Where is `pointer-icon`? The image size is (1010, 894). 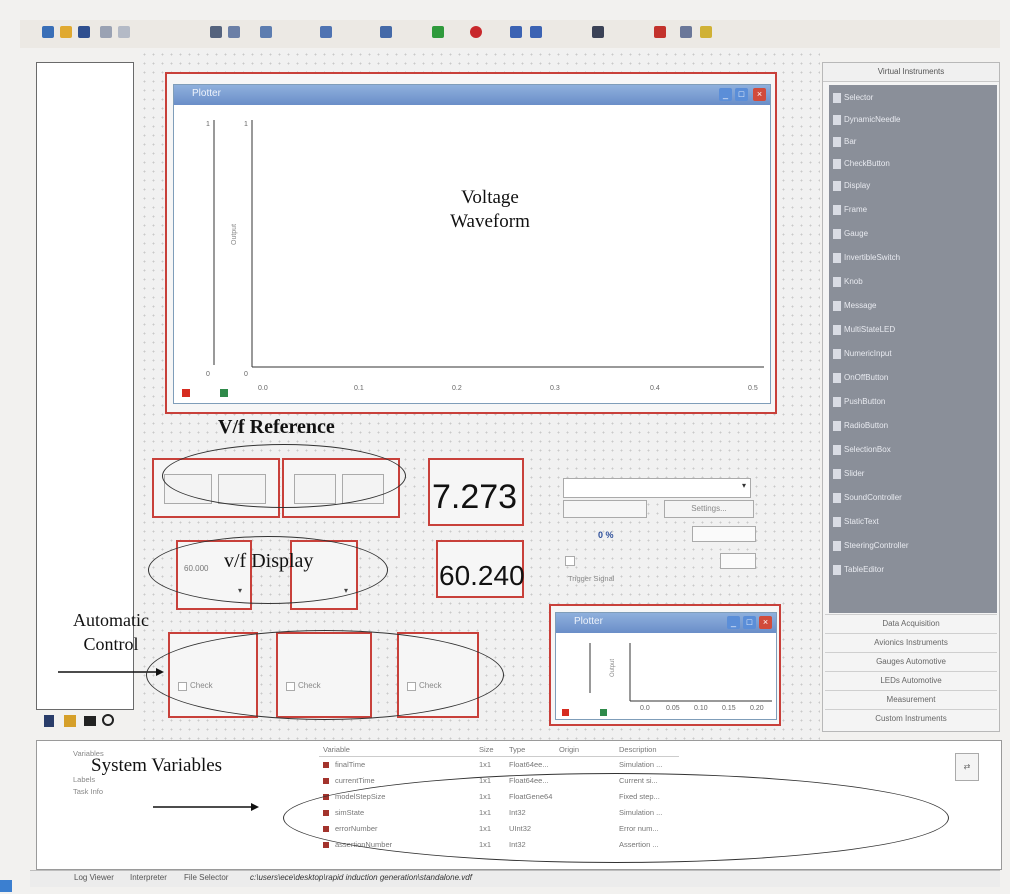 pointer-icon is located at coordinates (598, 32).